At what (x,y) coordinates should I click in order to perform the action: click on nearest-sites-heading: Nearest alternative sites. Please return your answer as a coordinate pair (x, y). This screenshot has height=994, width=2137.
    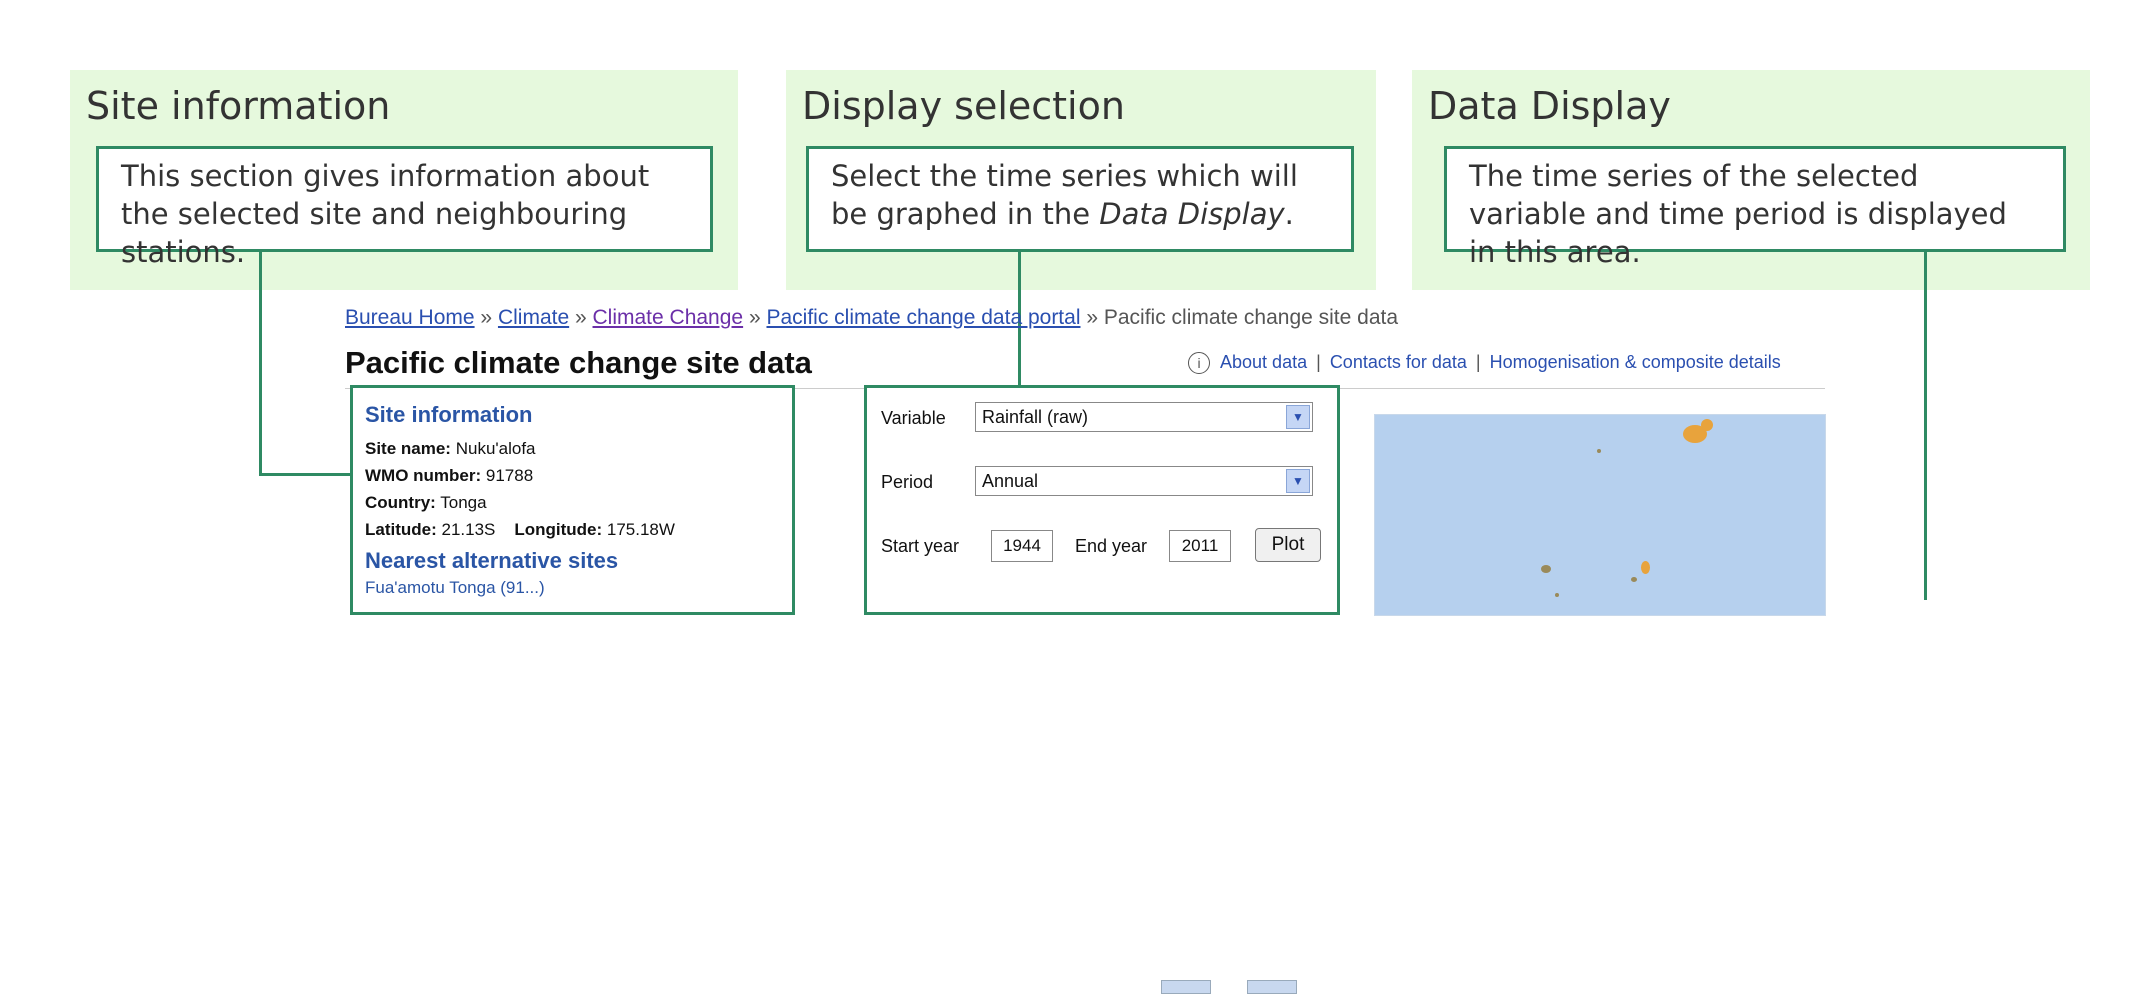
    Looking at the image, I should click on (492, 560).